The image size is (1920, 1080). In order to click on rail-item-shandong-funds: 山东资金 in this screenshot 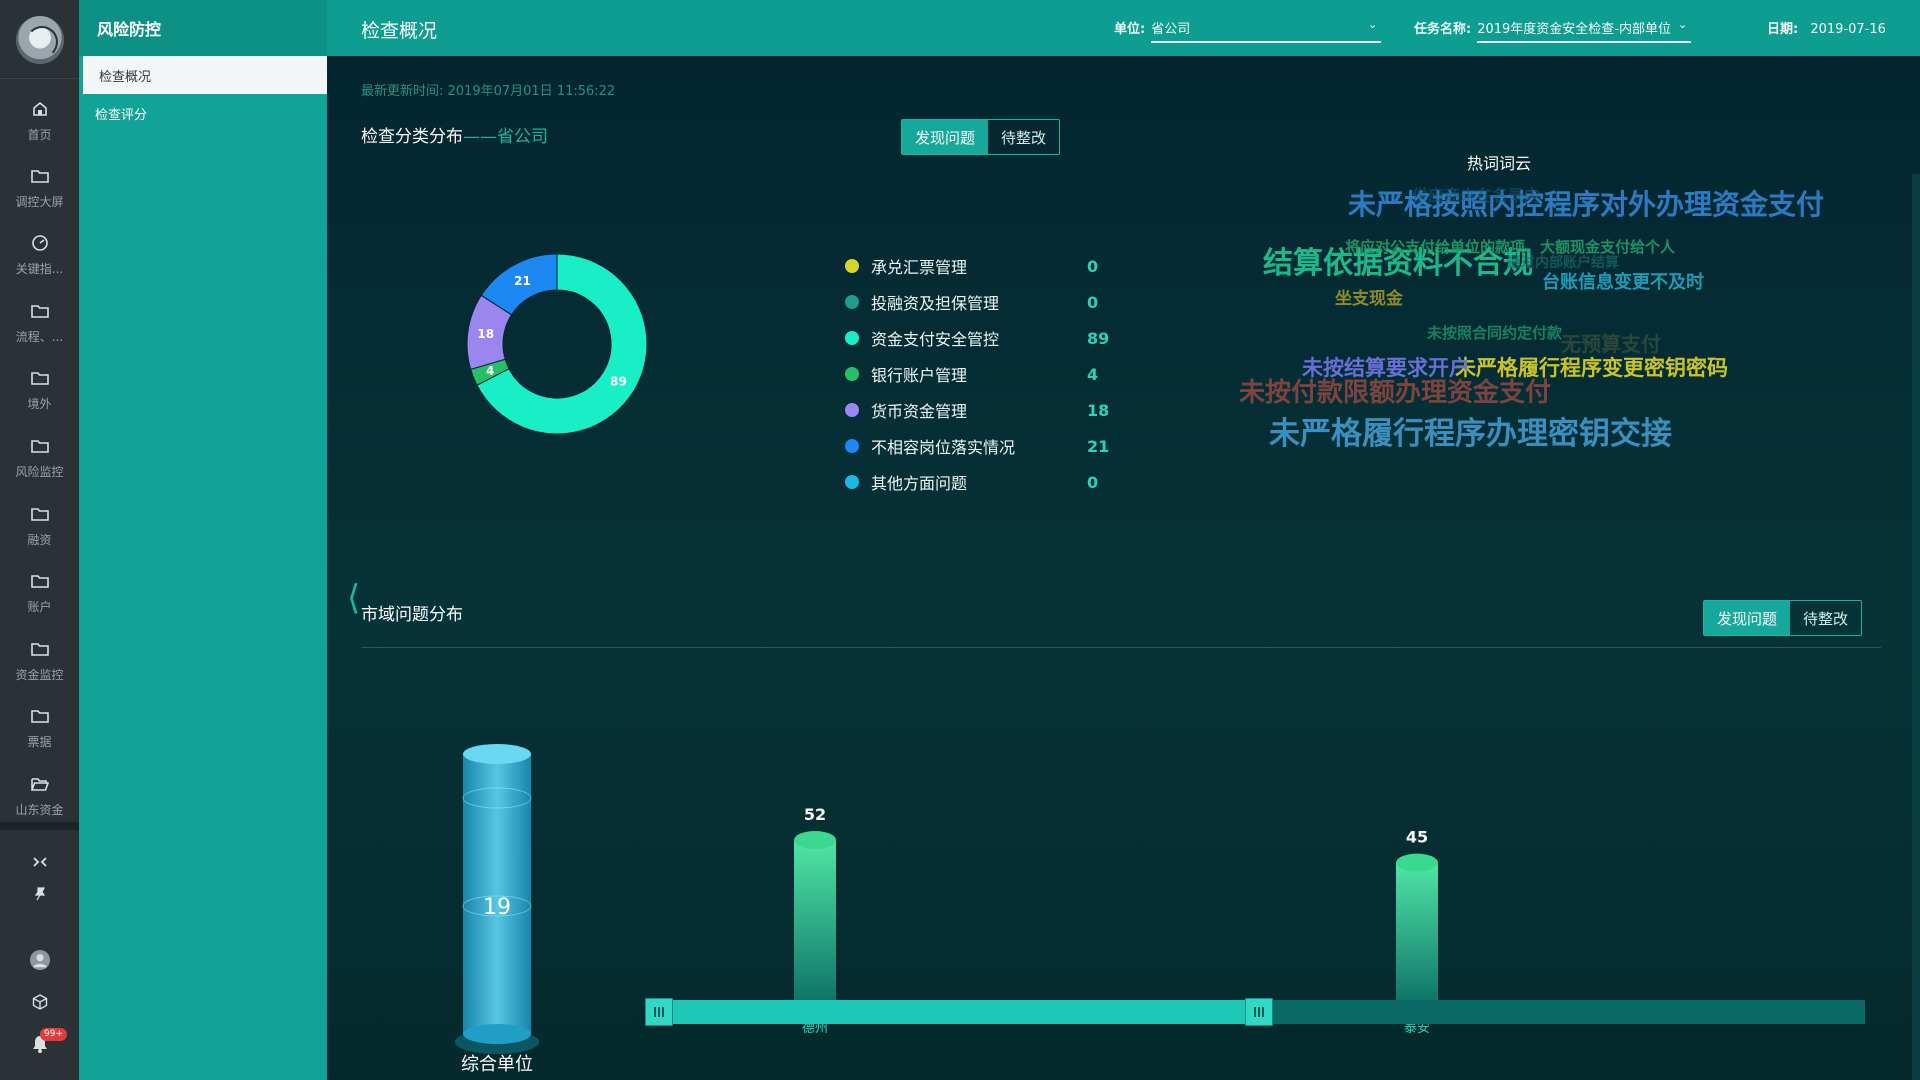, I will do `click(39, 796)`.